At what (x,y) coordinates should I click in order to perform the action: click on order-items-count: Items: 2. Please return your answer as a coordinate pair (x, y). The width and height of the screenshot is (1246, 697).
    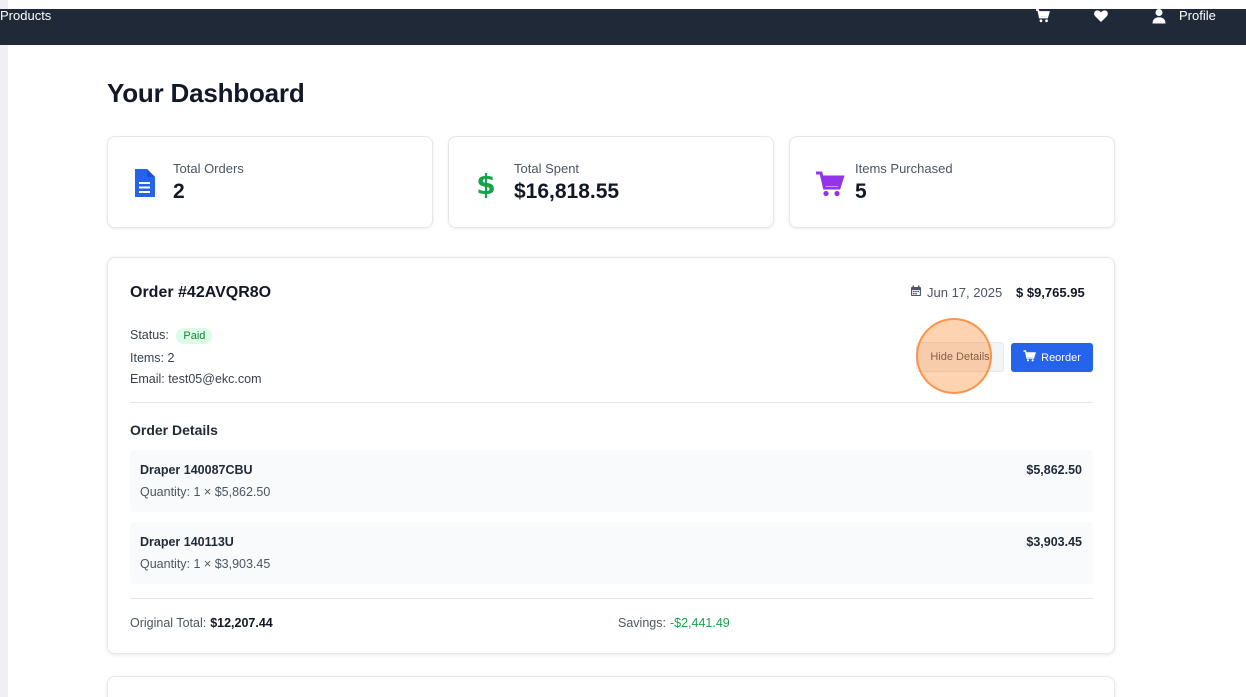
    Looking at the image, I should click on (152, 358).